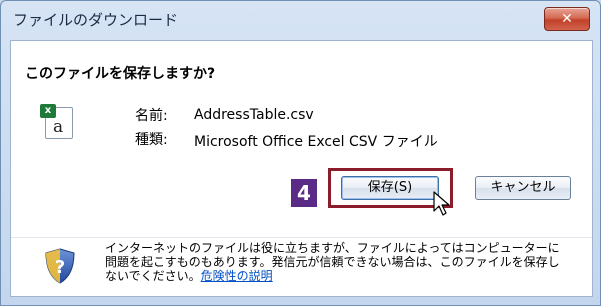  What do you see at coordinates (441, 203) in the screenshot?
I see `mouse-pointer-icon` at bounding box center [441, 203].